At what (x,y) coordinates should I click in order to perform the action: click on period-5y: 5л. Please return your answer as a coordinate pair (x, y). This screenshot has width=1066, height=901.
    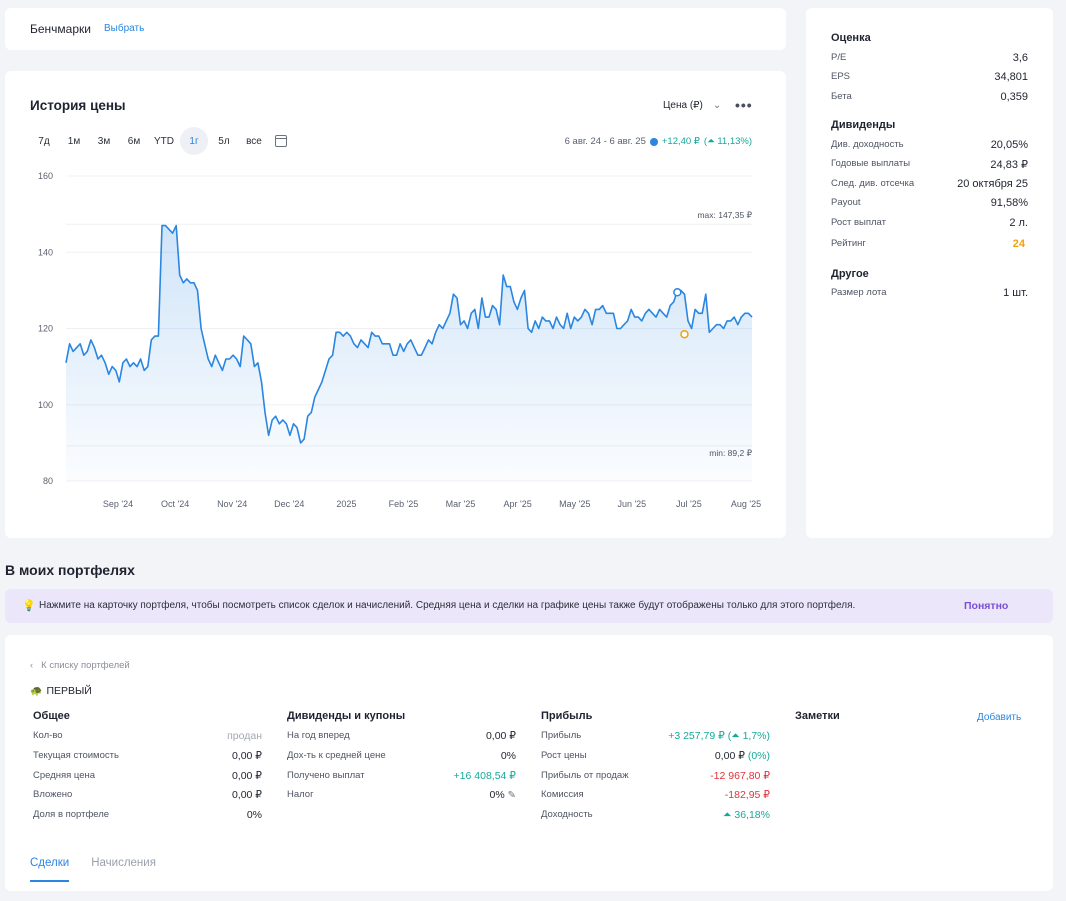
    Looking at the image, I should click on (224, 141).